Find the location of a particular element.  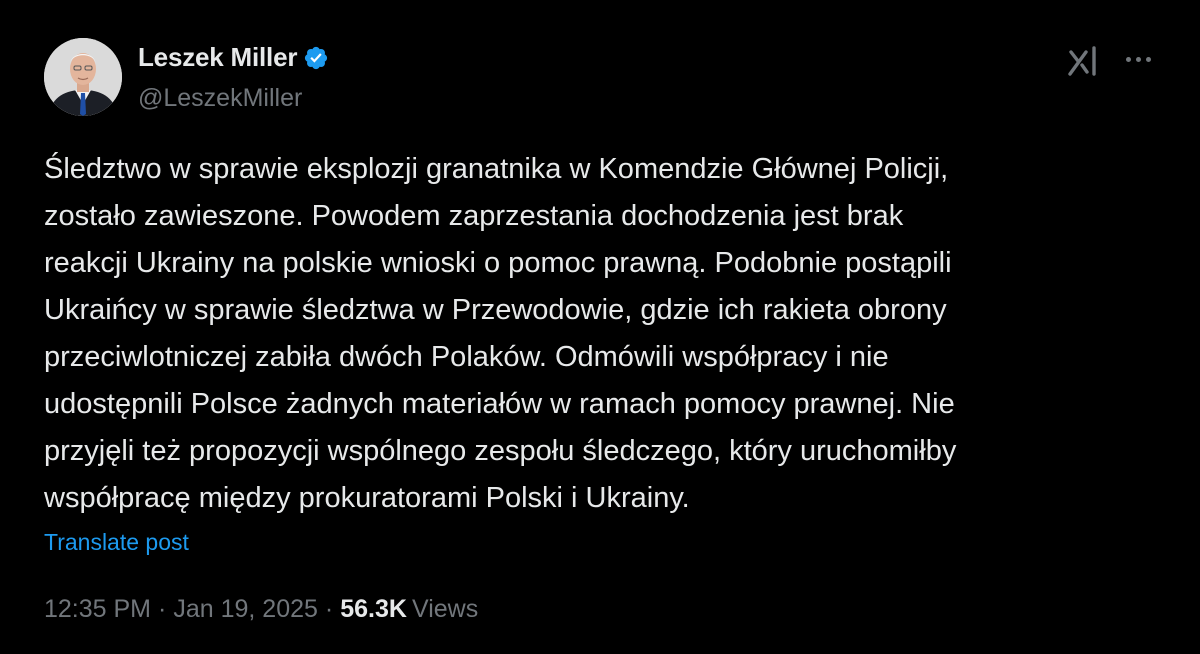

author-name-row: Leszek Miller is located at coordinates (233, 57).